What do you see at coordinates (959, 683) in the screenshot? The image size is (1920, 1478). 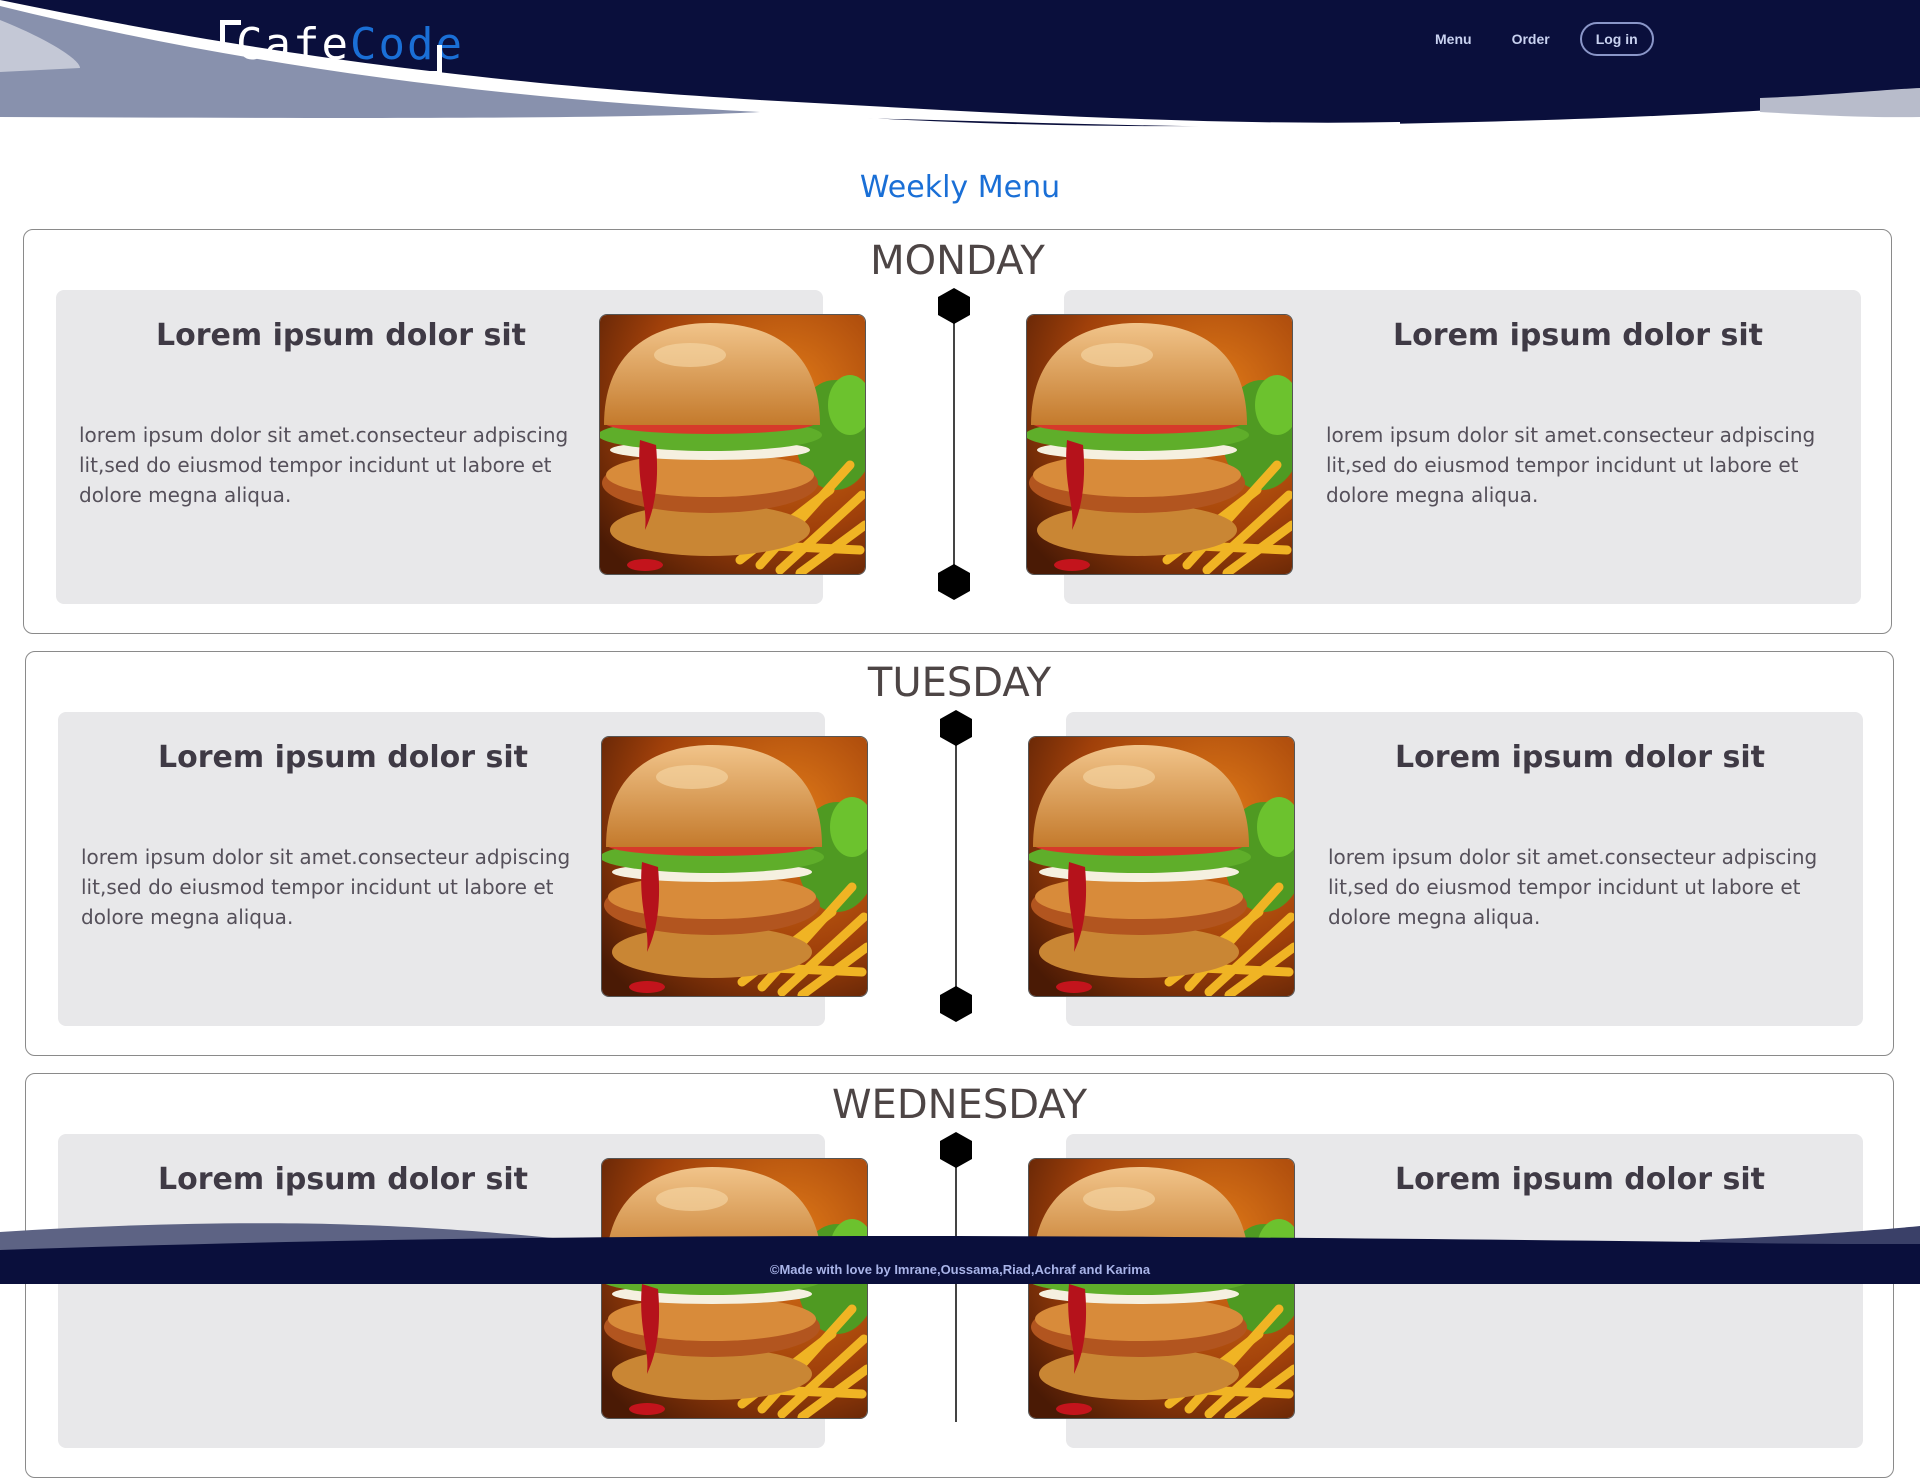 I see `day-name: TUESDAY` at bounding box center [959, 683].